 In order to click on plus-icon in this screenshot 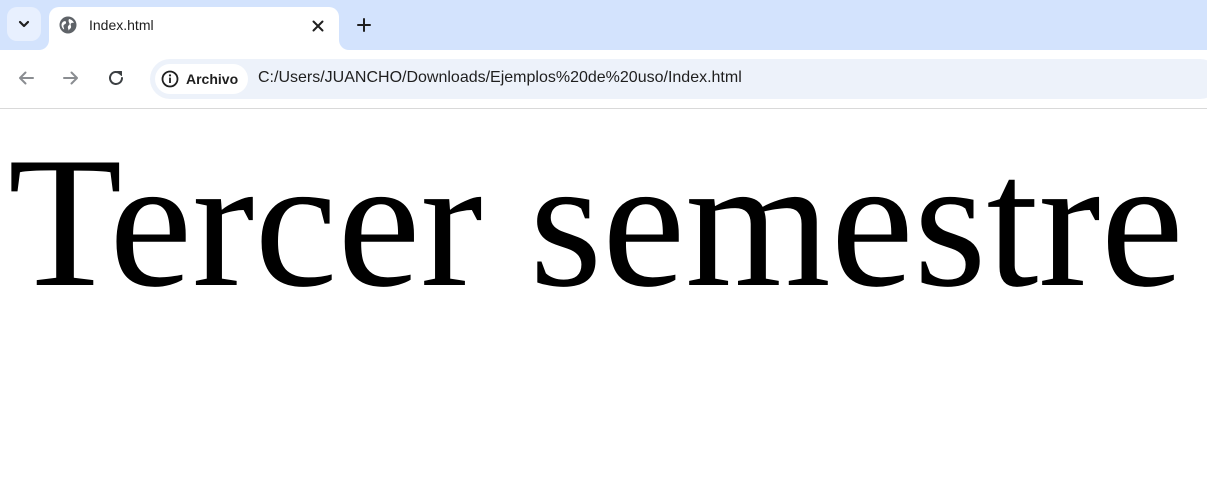, I will do `click(364, 25)`.